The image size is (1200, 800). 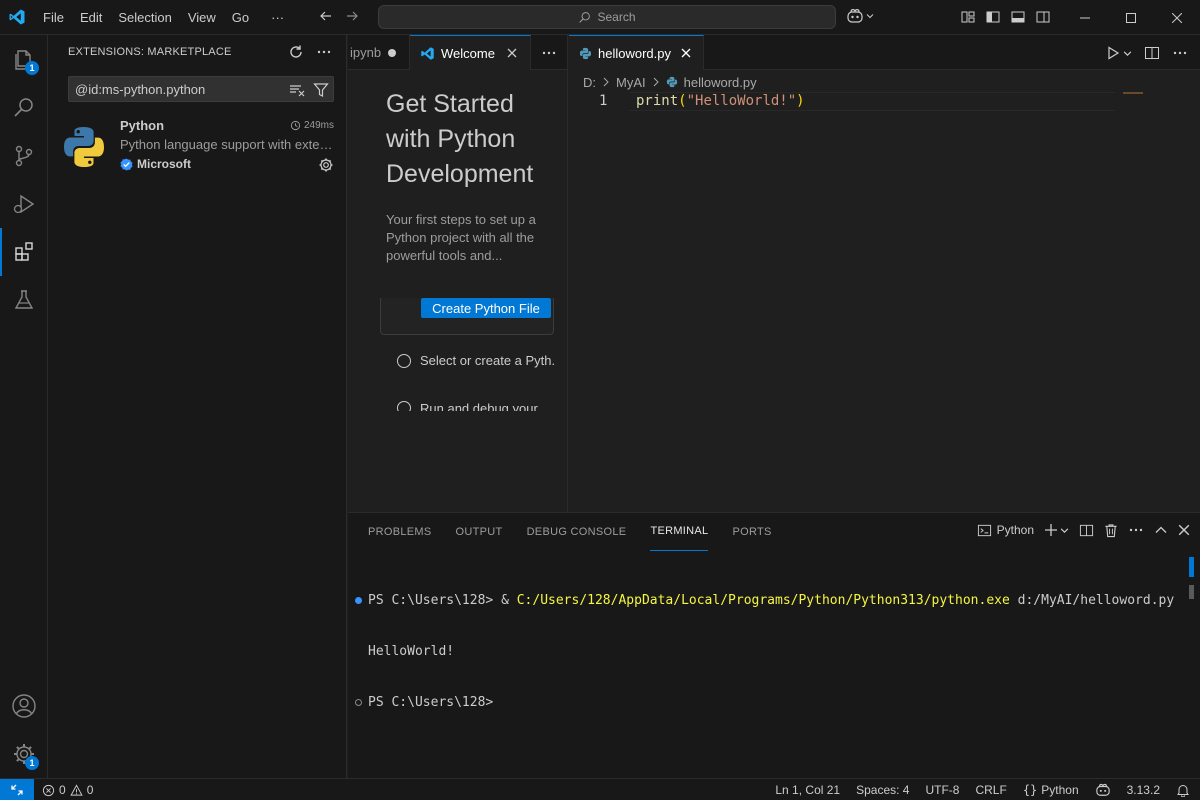 I want to click on copilot-status-icon, so click(x=1103, y=790).